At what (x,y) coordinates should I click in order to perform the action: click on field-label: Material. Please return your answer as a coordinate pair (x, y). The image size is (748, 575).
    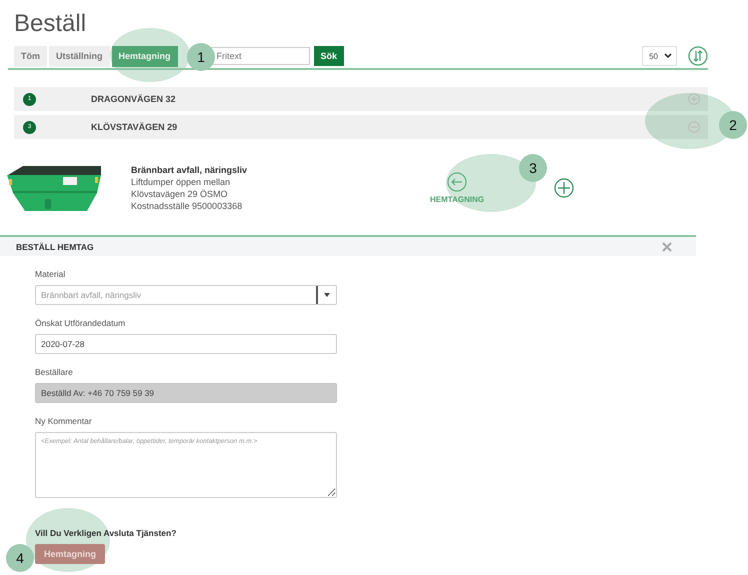
    Looking at the image, I should click on (50, 274).